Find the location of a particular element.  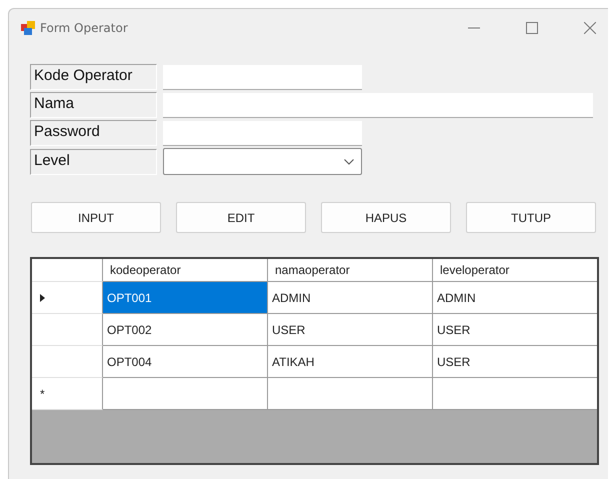

field-label: Nama is located at coordinates (93, 105).